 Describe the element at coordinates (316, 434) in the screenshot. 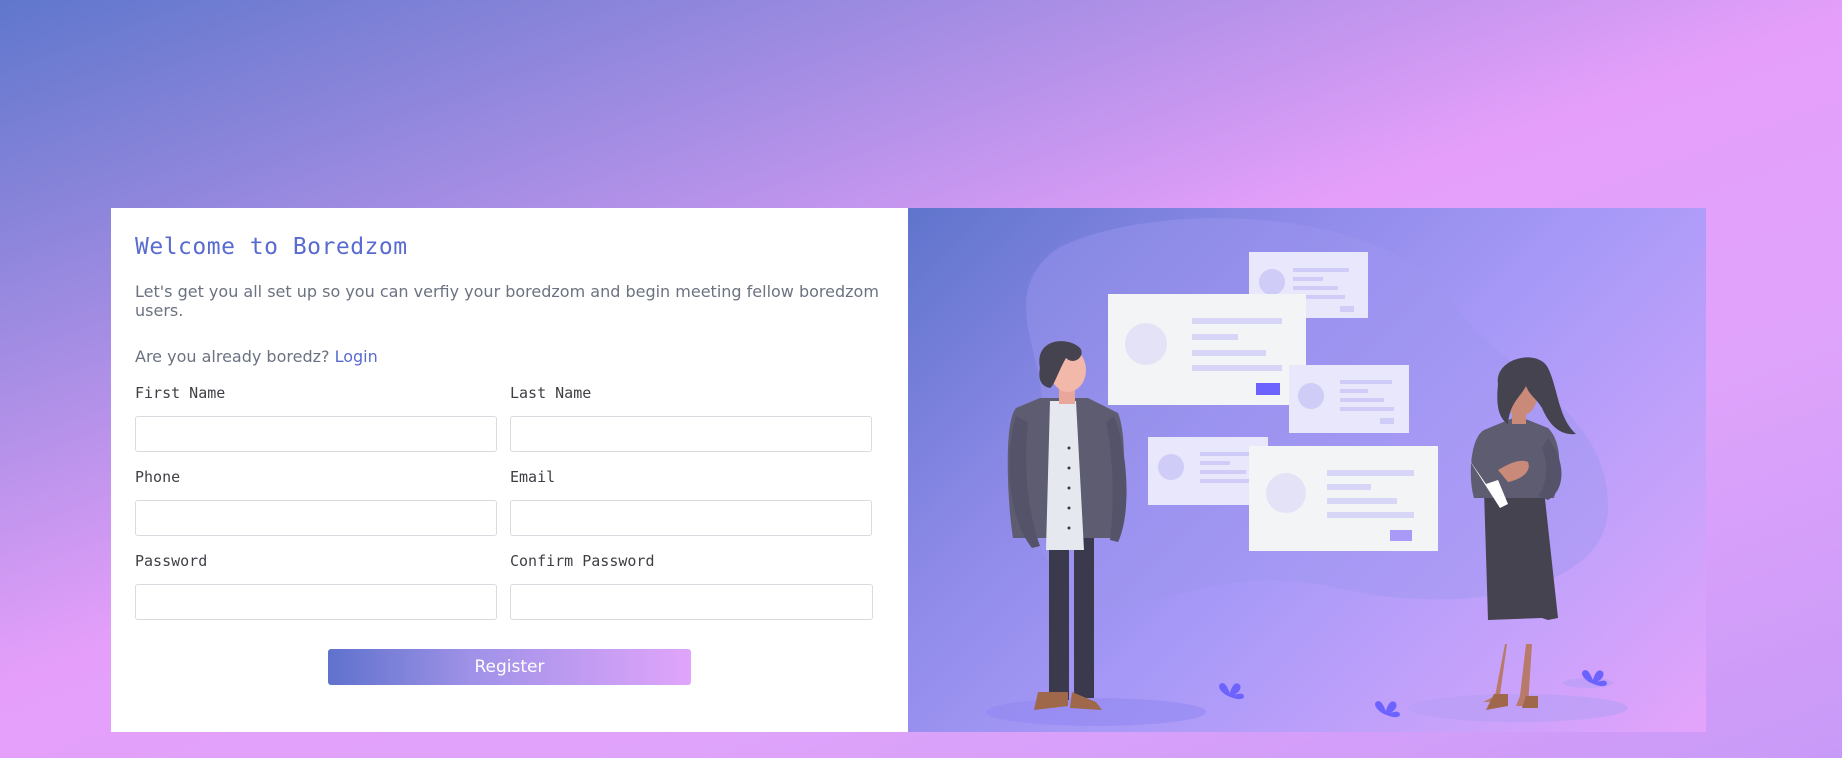

I see `first-name-input` at that location.